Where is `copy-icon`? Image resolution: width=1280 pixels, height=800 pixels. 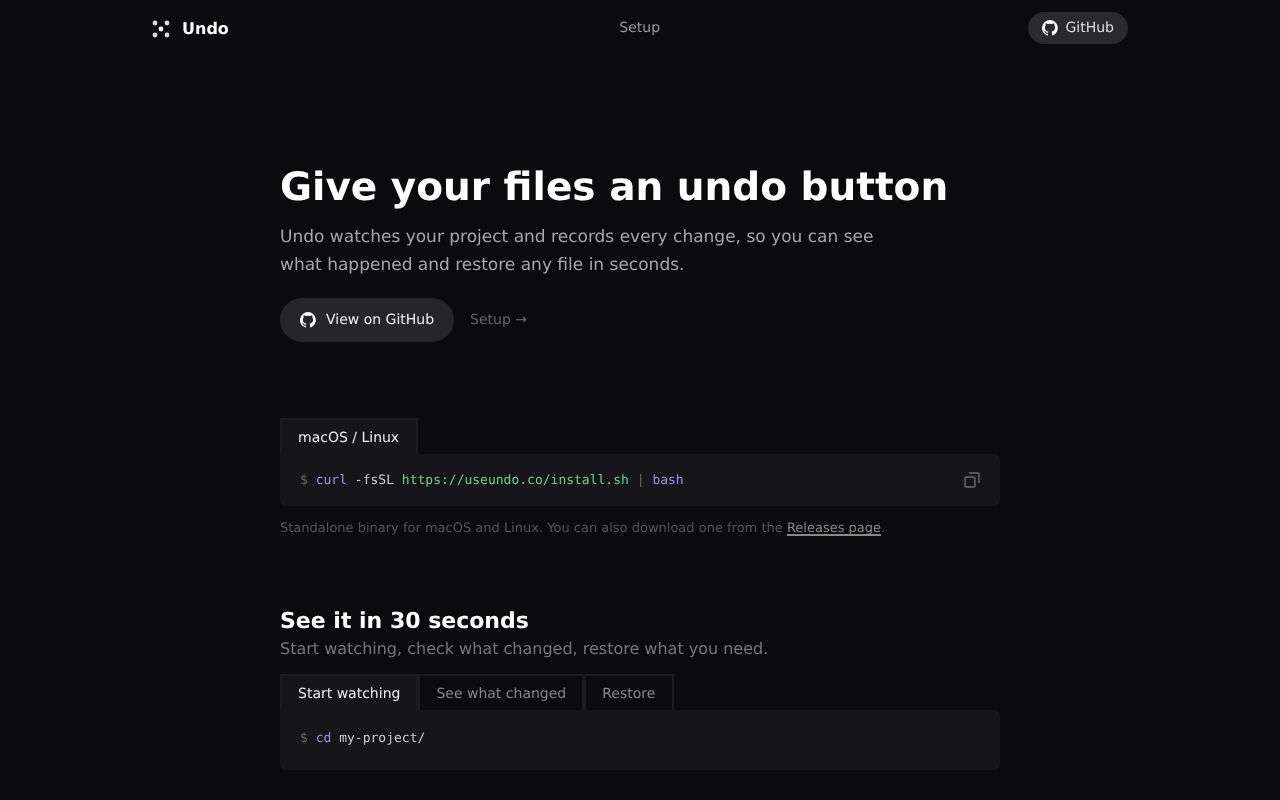
copy-icon is located at coordinates (972, 480).